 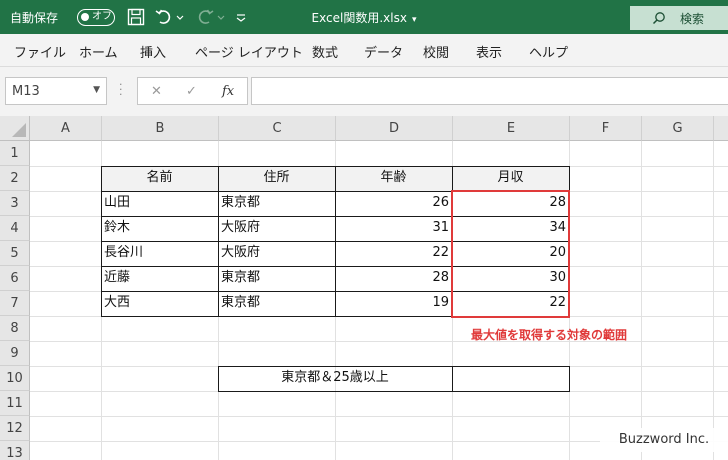 What do you see at coordinates (15, 153) in the screenshot?
I see `row-header-1: 1` at bounding box center [15, 153].